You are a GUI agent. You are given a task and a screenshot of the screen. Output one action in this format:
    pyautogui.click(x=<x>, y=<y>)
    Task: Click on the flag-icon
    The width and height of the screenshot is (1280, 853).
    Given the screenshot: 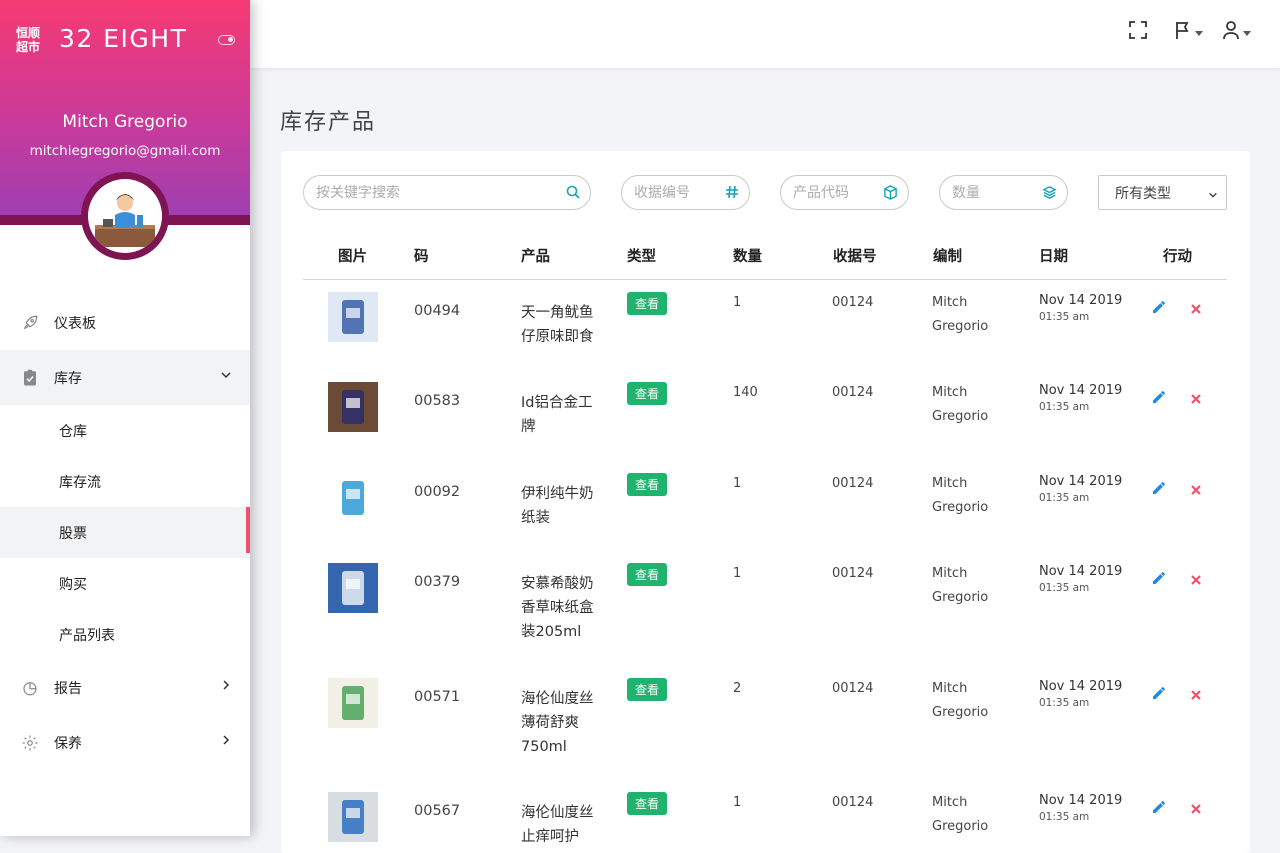 What is the action you would take?
    pyautogui.click(x=1183, y=32)
    